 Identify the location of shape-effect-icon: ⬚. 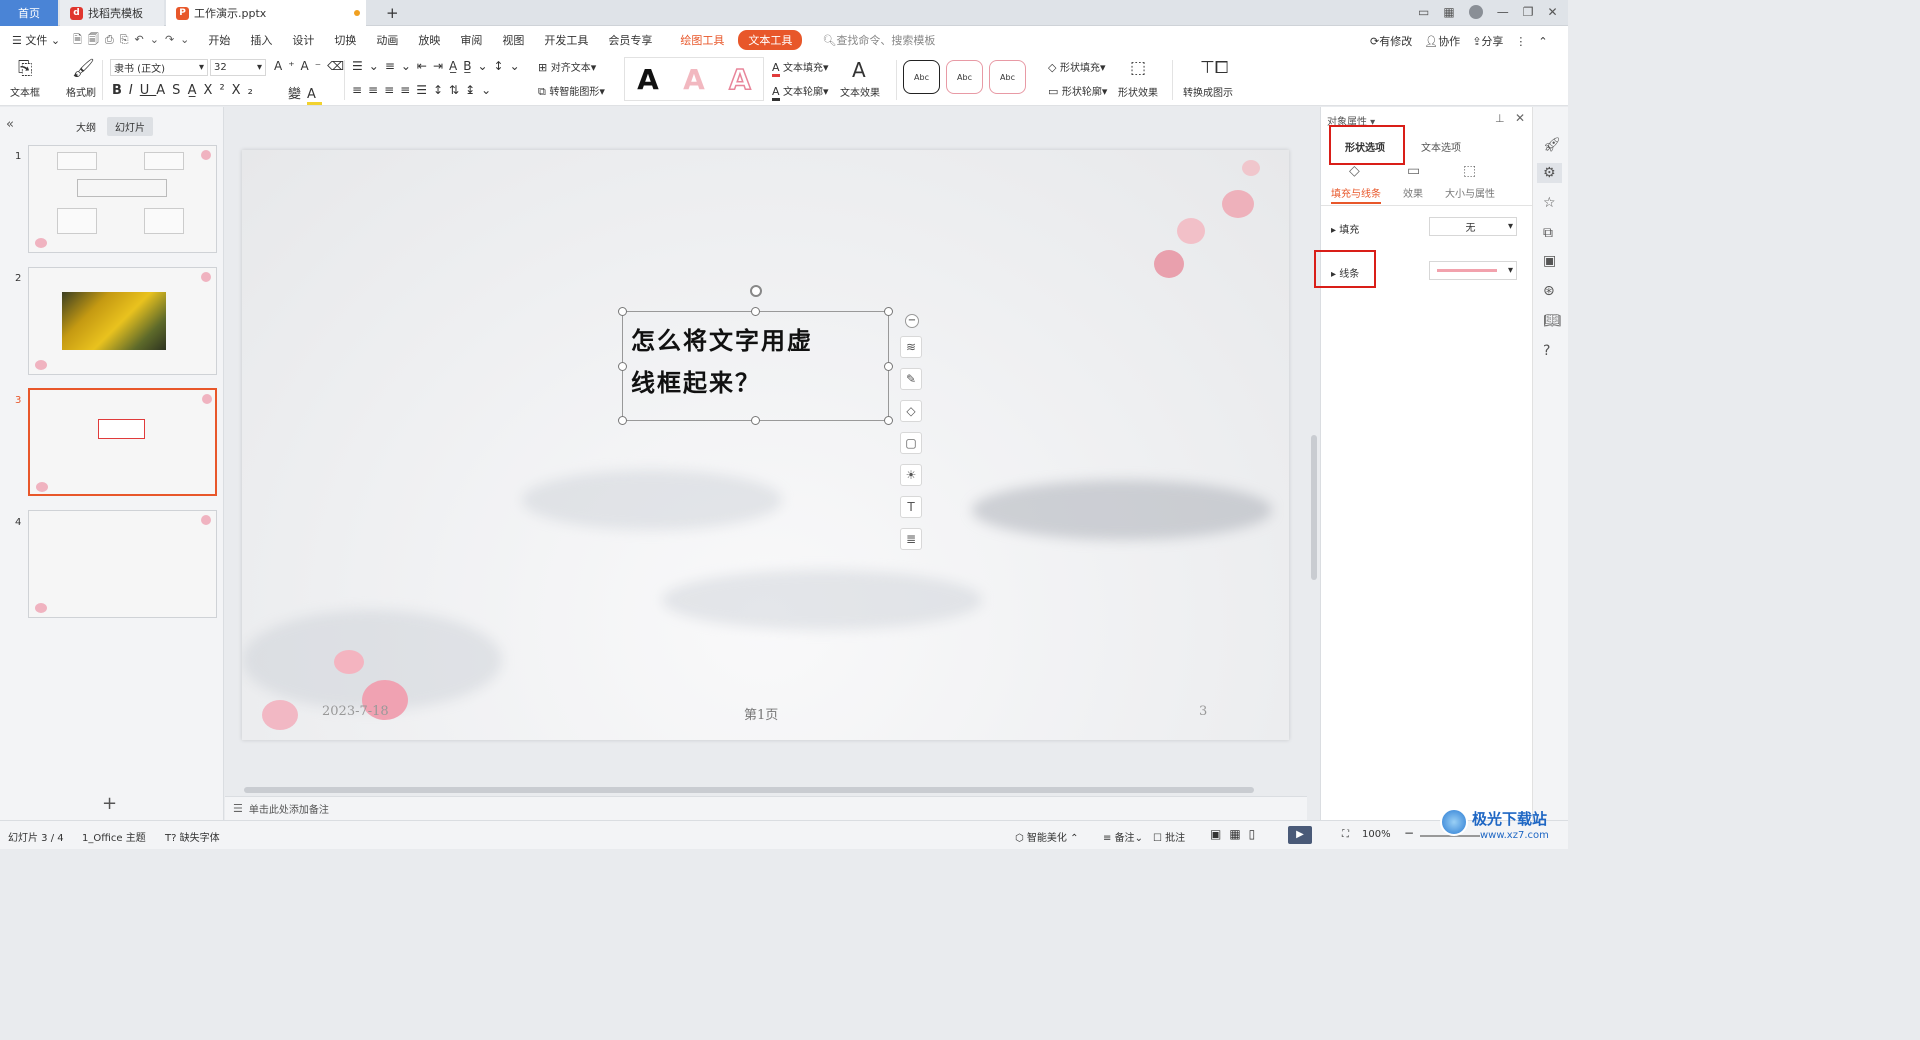
(1138, 68).